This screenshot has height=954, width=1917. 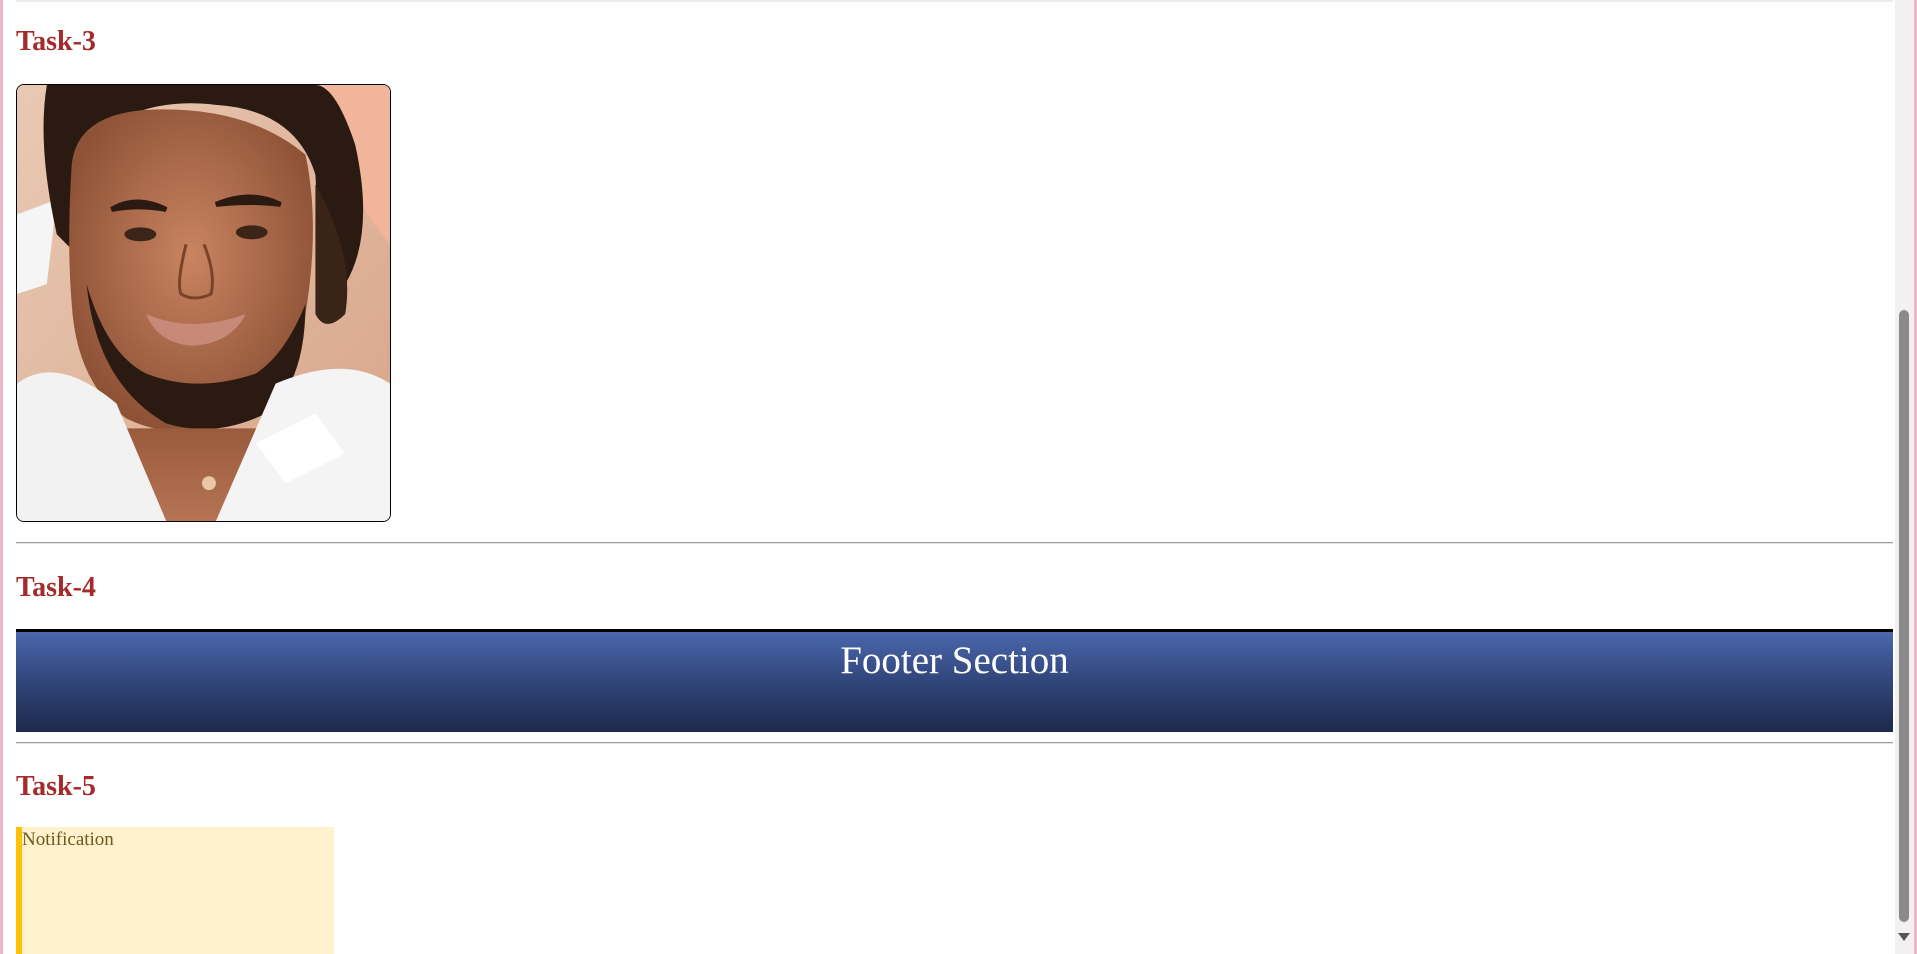 What do you see at coordinates (1, 477) in the screenshot?
I see `page-edge-left` at bounding box center [1, 477].